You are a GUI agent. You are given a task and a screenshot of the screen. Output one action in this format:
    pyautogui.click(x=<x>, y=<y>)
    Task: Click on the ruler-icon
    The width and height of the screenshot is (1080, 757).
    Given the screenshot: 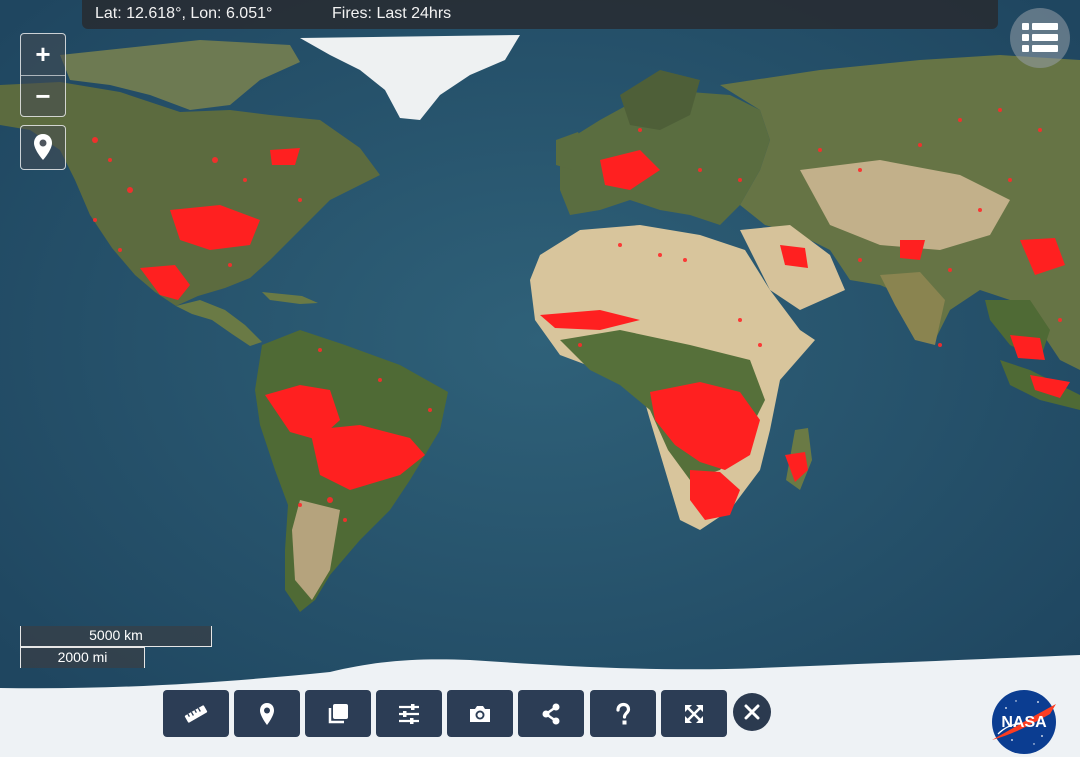 What is the action you would take?
    pyautogui.click(x=196, y=714)
    